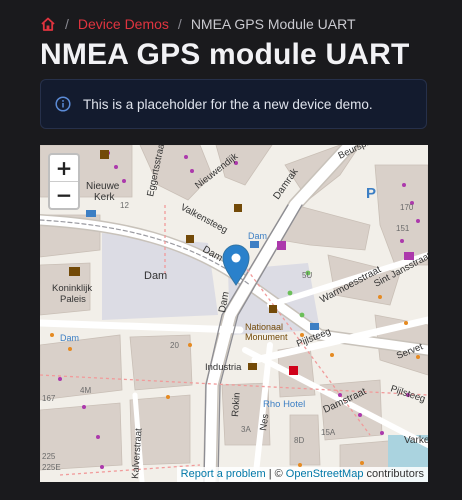 Image resolution: width=462 pixels, height=500 pixels. What do you see at coordinates (266, 337) in the screenshot?
I see `label-nationaal-2: Monument` at bounding box center [266, 337].